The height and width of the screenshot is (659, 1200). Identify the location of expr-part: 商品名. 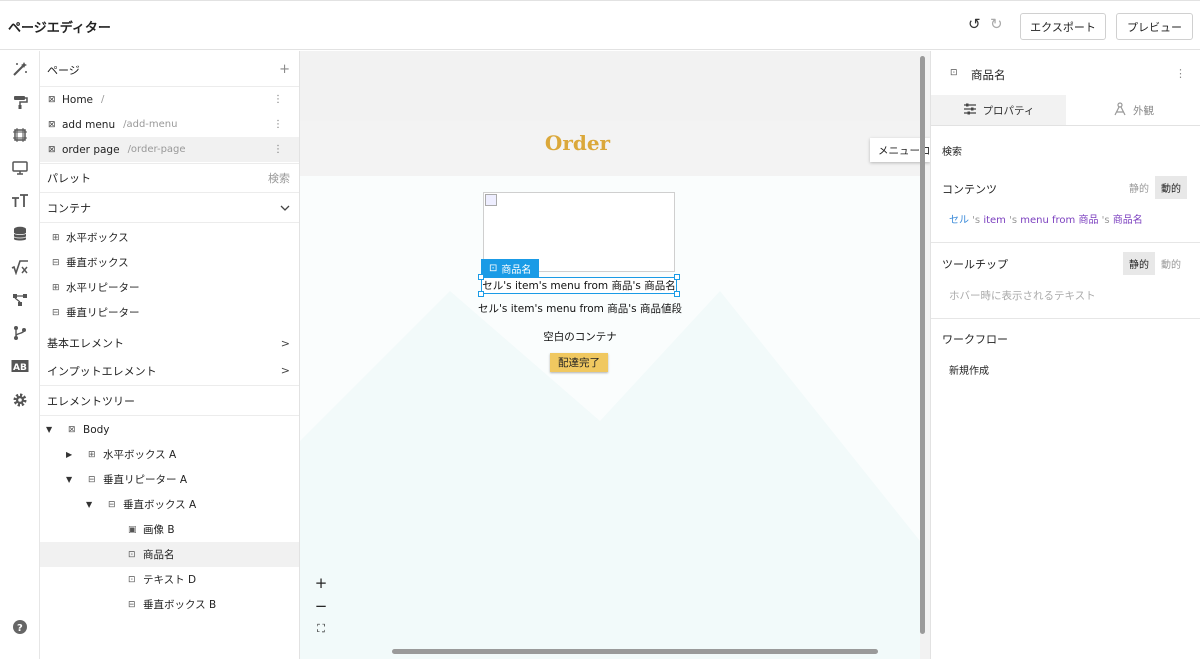
(1127, 220).